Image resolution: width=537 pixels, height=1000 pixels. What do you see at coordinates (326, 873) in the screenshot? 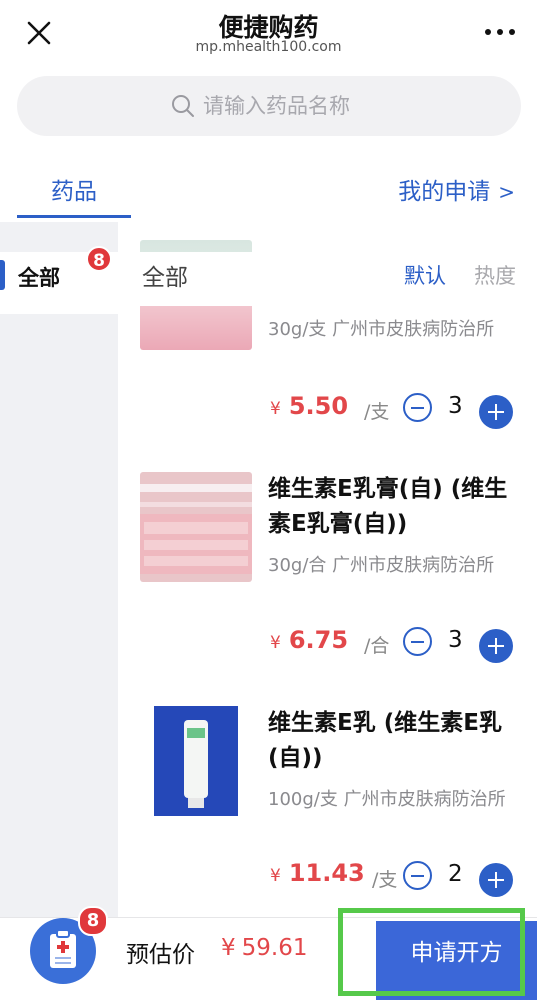
I see `price-value: 11.43` at bounding box center [326, 873].